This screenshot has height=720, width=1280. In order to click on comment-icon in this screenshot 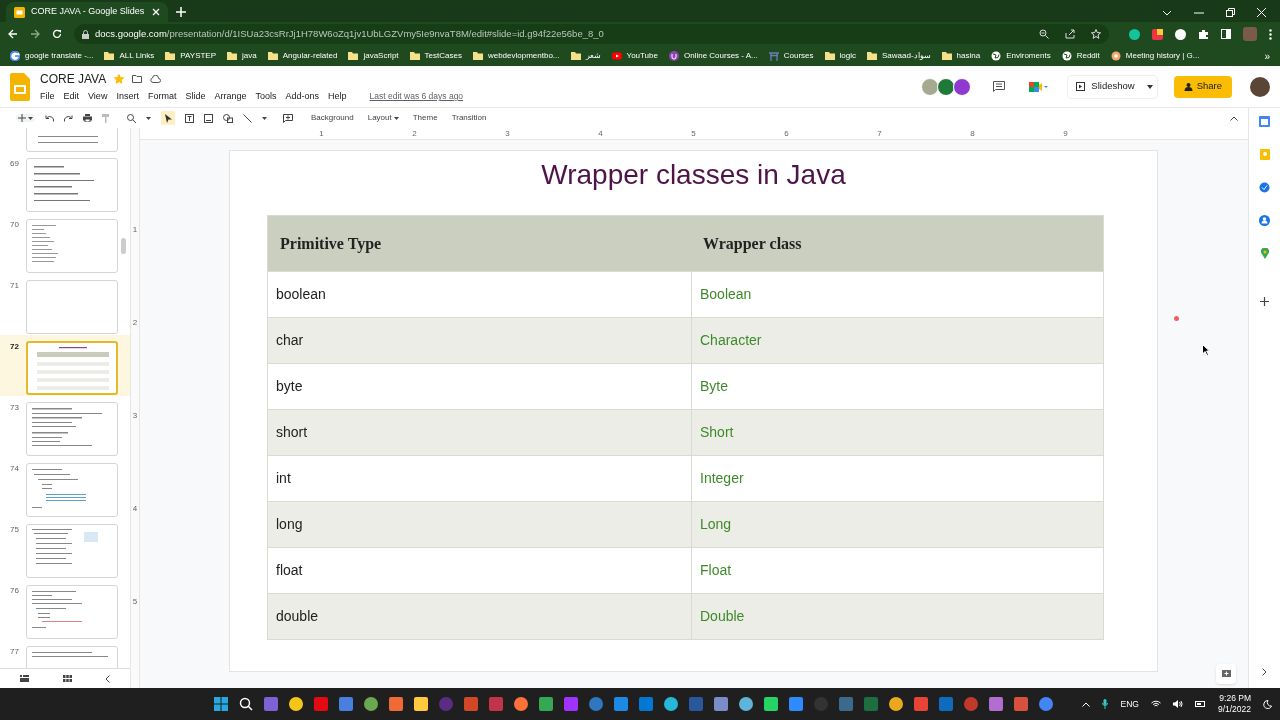, I will do `click(999, 86)`.